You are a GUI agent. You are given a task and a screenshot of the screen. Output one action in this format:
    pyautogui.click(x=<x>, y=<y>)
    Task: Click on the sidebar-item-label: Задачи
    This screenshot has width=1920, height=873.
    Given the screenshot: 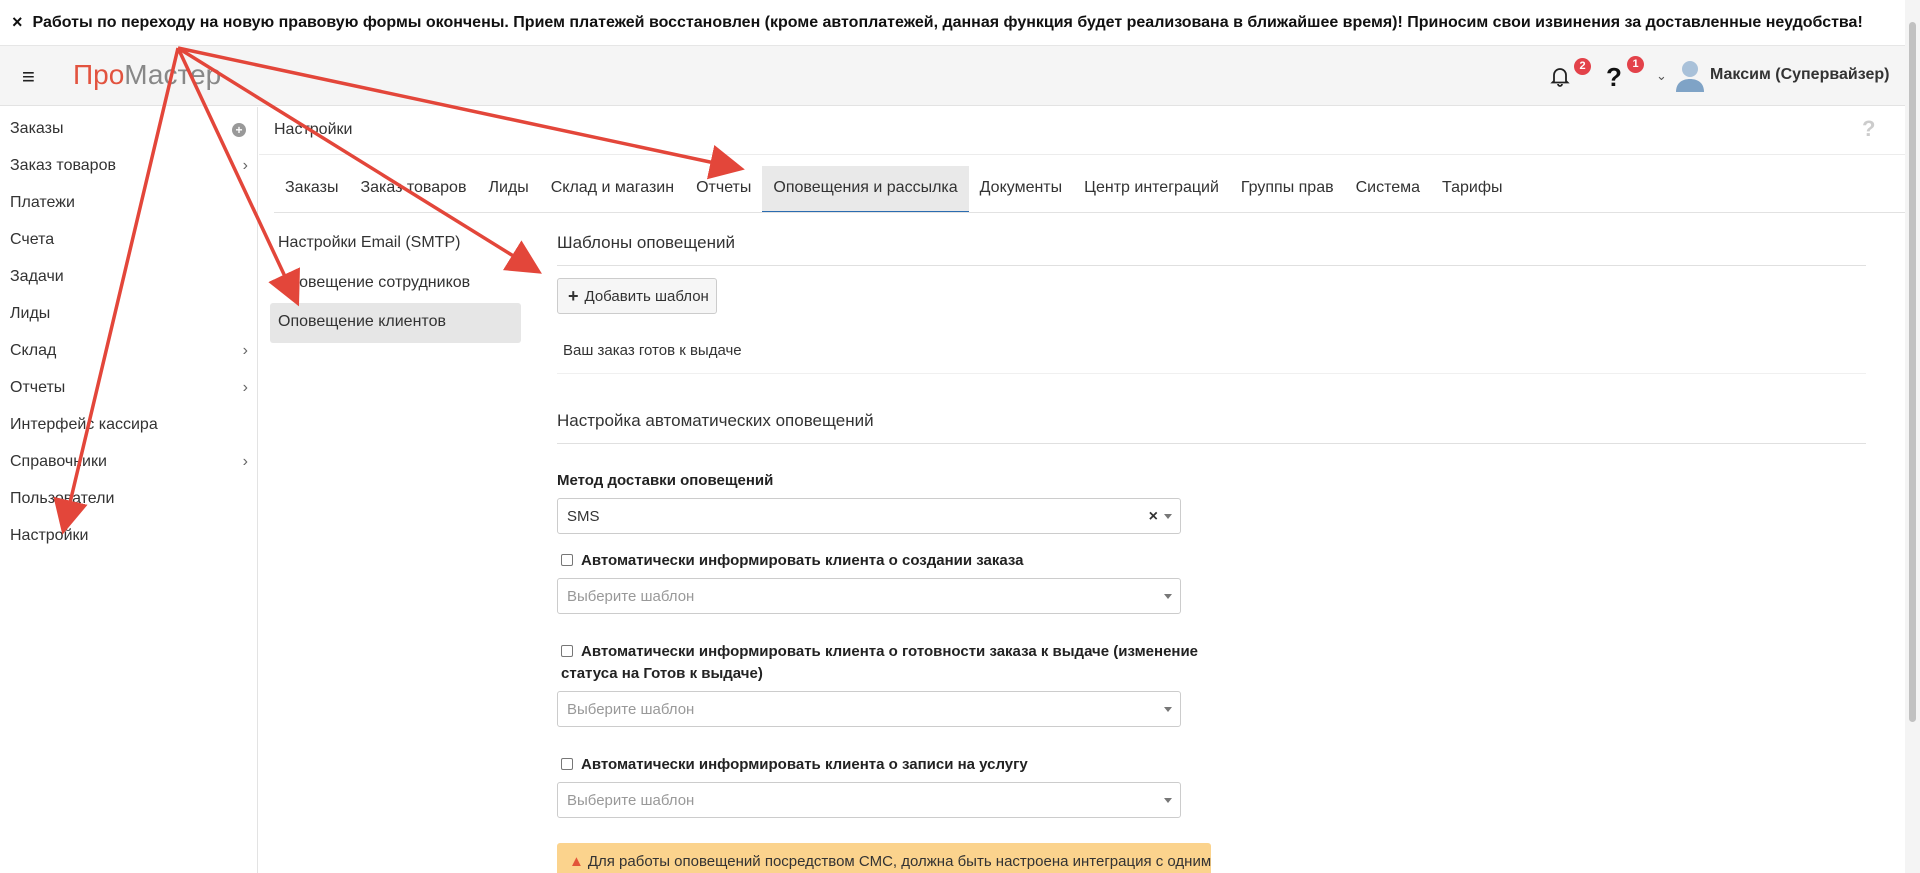 What is the action you would take?
    pyautogui.click(x=37, y=276)
    